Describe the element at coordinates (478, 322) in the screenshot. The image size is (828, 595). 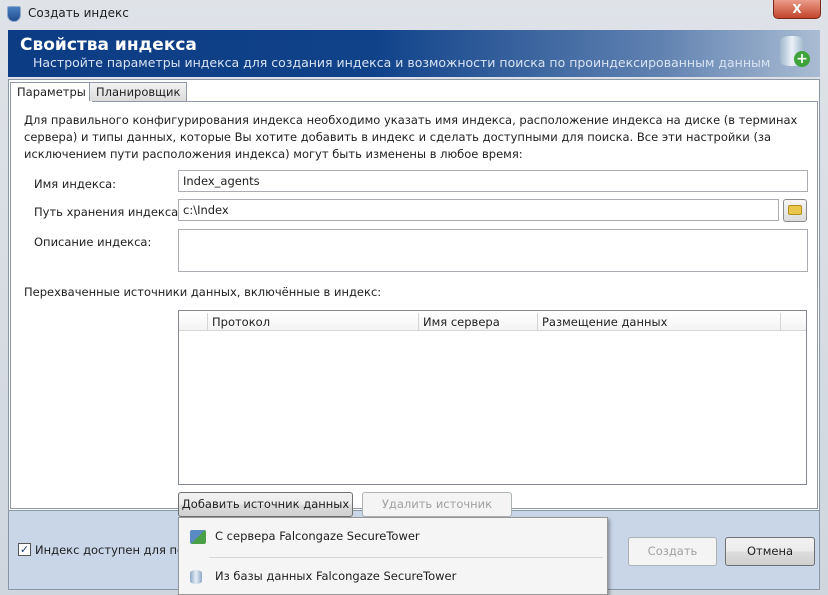
I see `column-header-server: Имя сервера` at that location.